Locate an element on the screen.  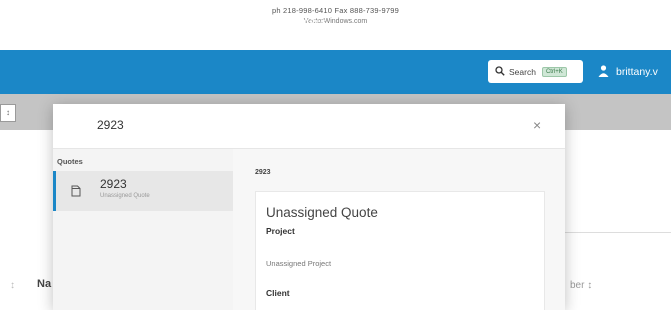
search-icon is located at coordinates (502, 71).